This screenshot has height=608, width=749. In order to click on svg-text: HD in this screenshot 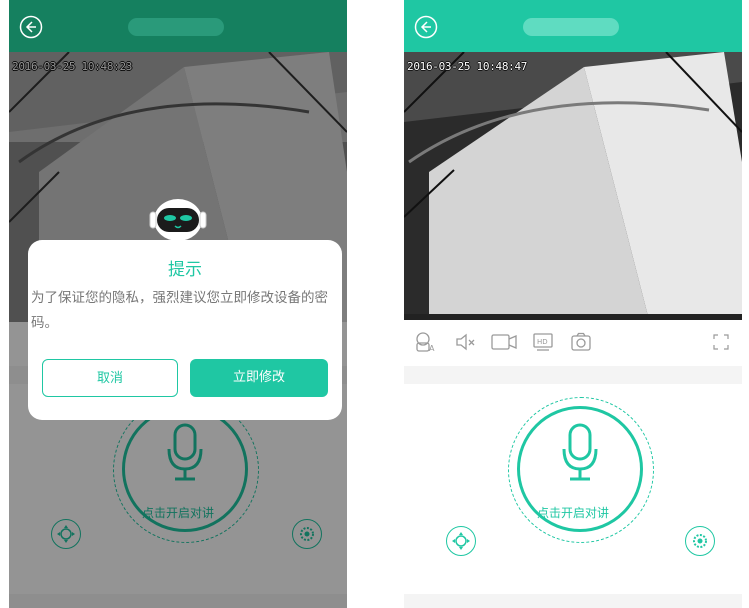, I will do `click(542, 342)`.